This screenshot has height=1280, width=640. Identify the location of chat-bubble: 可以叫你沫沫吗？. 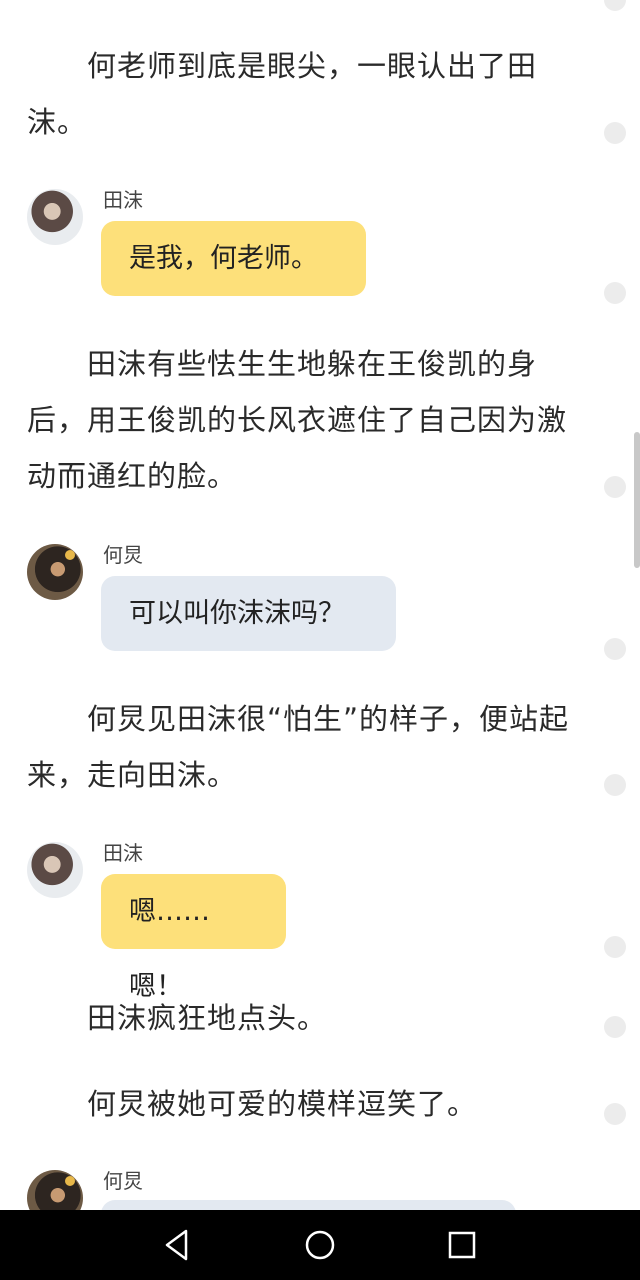
(248, 613).